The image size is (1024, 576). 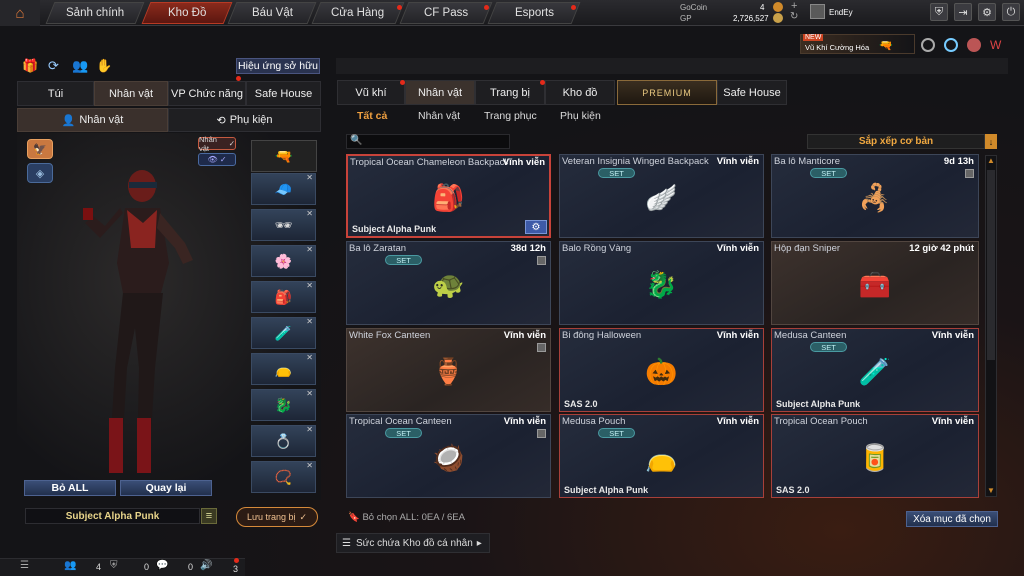 I want to click on scroll-down-icon: ▼, so click(x=991, y=491).